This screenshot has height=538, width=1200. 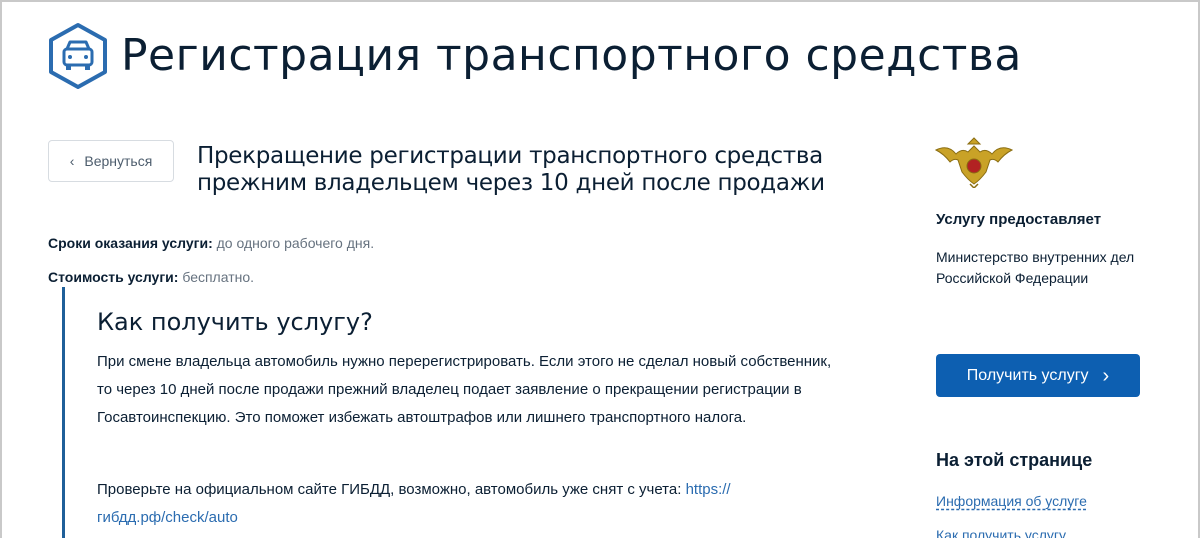 I want to click on back-button: ‹ Вернуться, so click(x=111, y=161).